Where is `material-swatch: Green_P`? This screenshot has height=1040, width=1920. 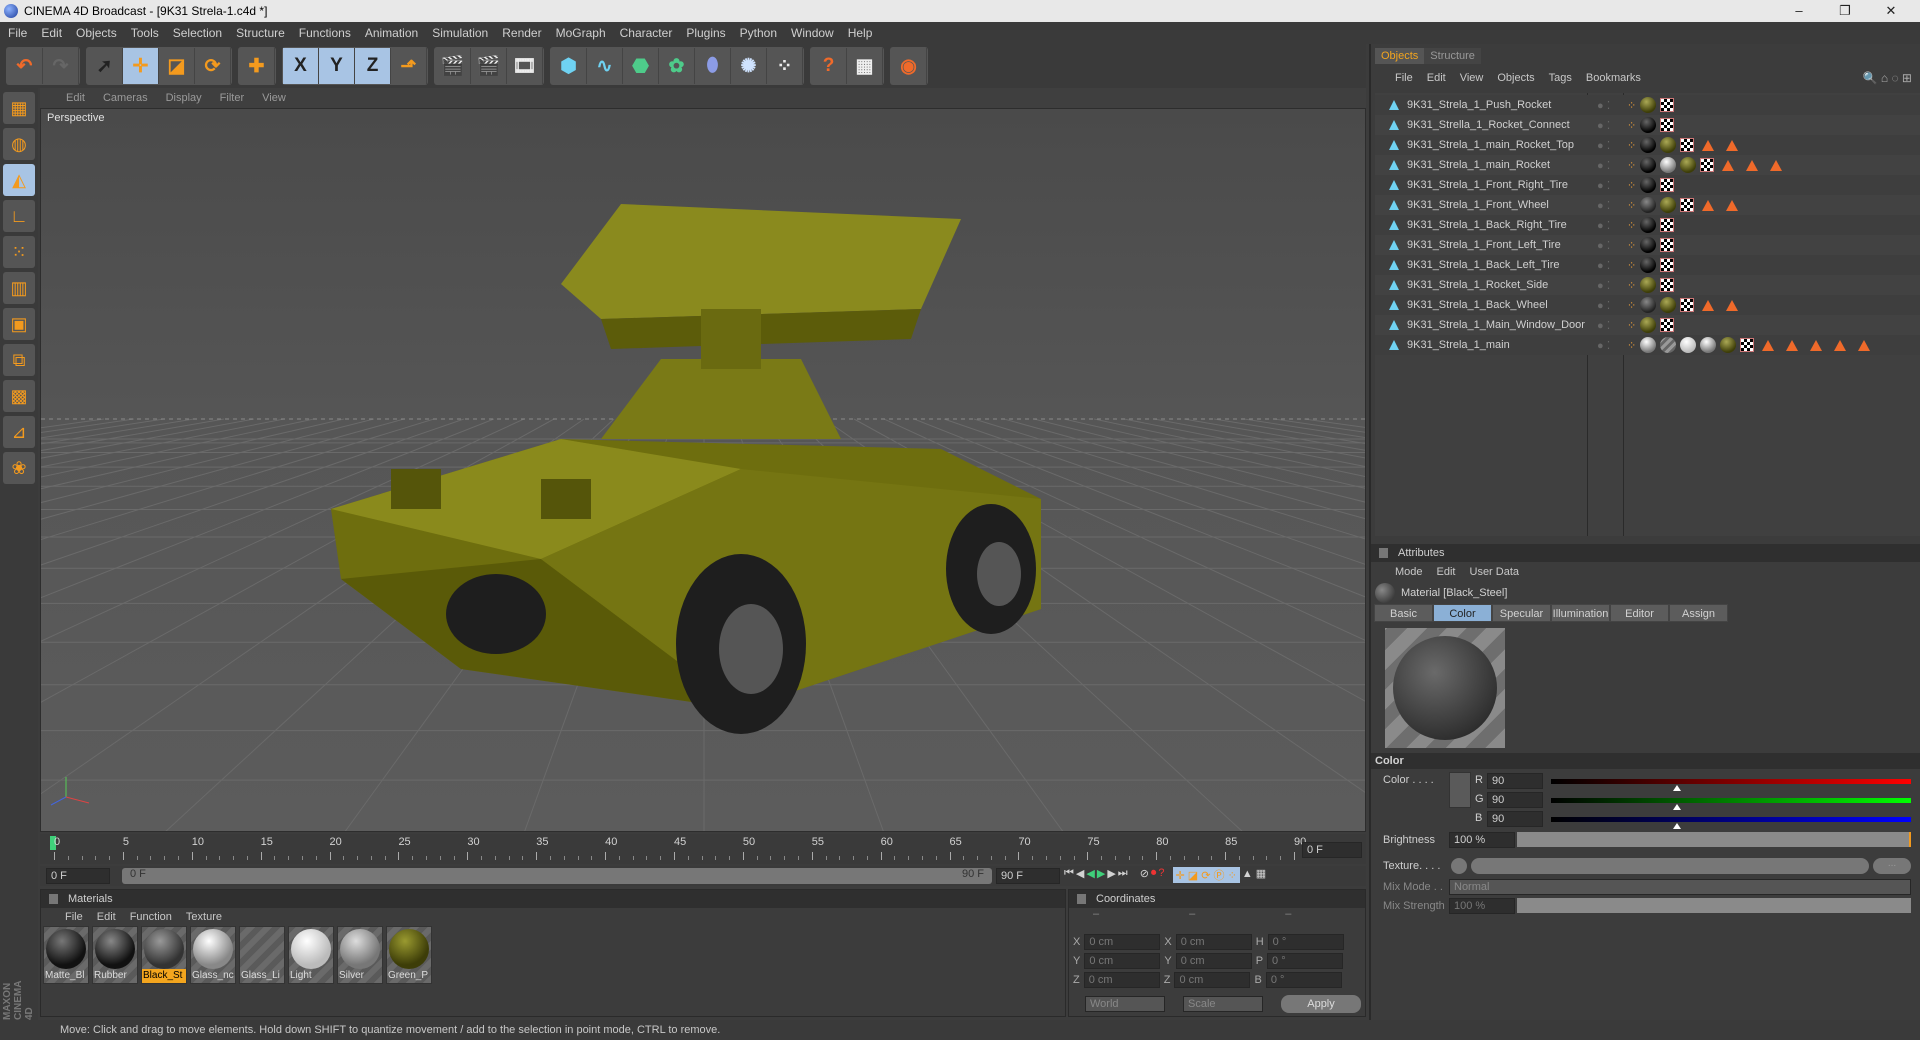 material-swatch: Green_P is located at coordinates (409, 955).